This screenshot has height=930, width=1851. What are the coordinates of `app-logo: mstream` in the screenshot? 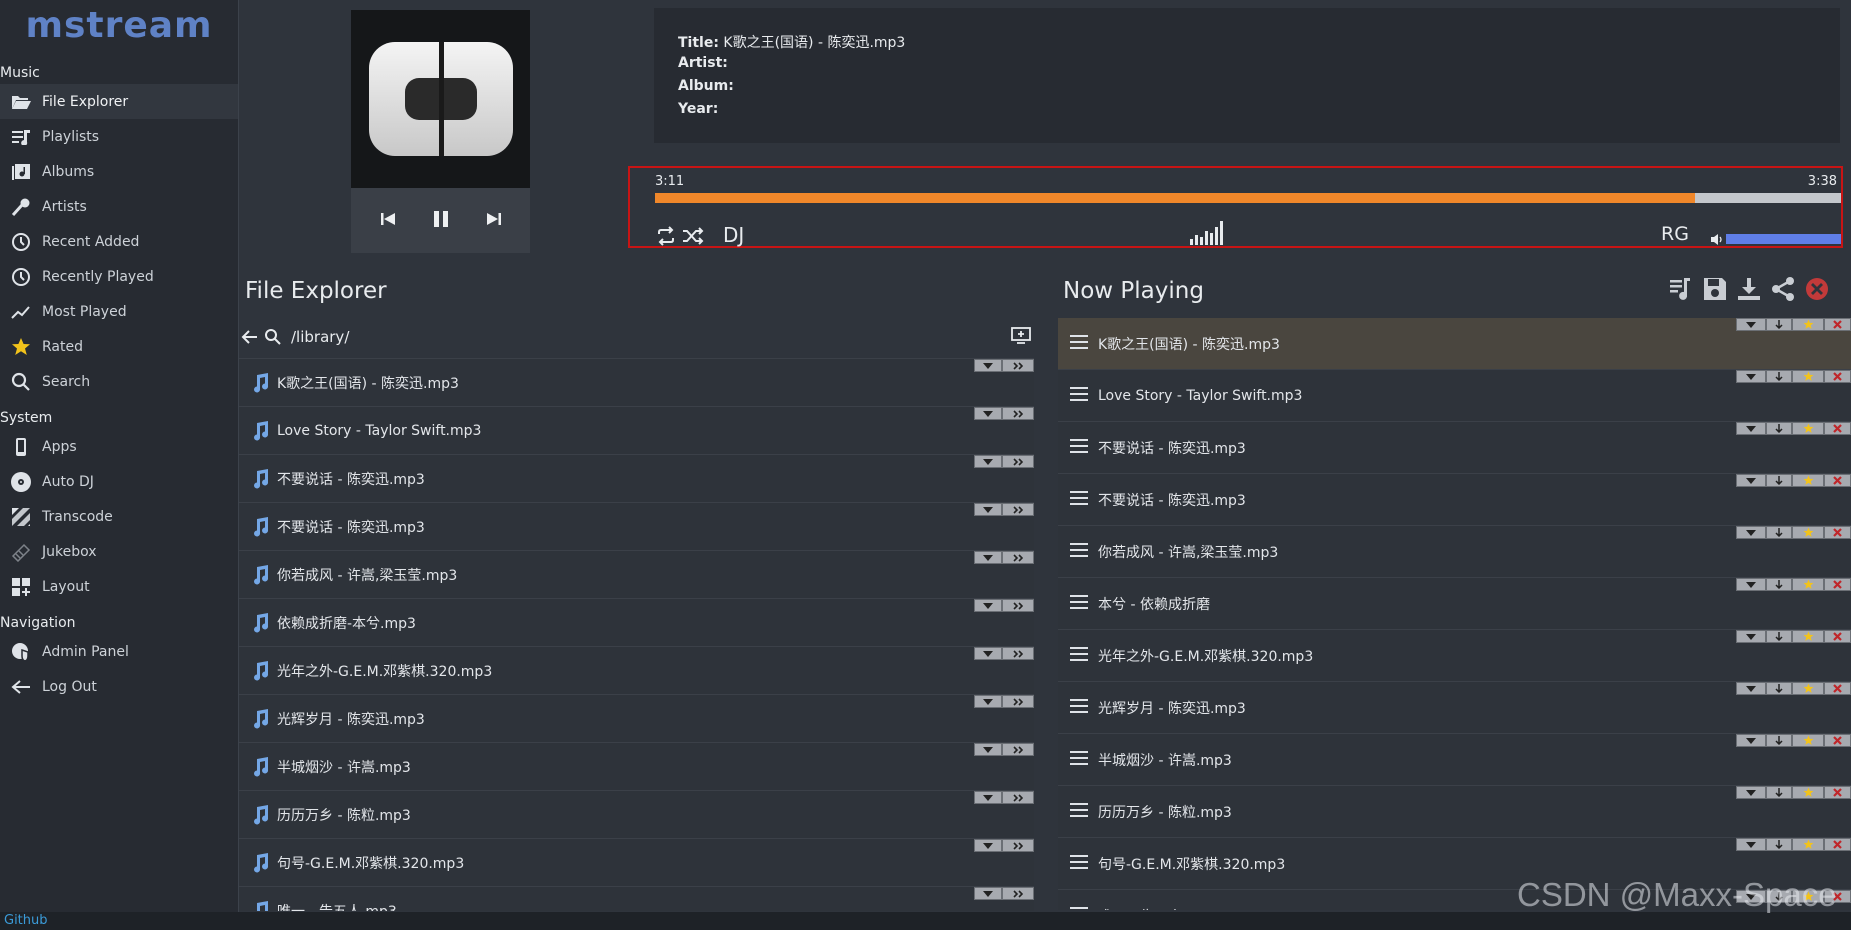 It's located at (119, 25).